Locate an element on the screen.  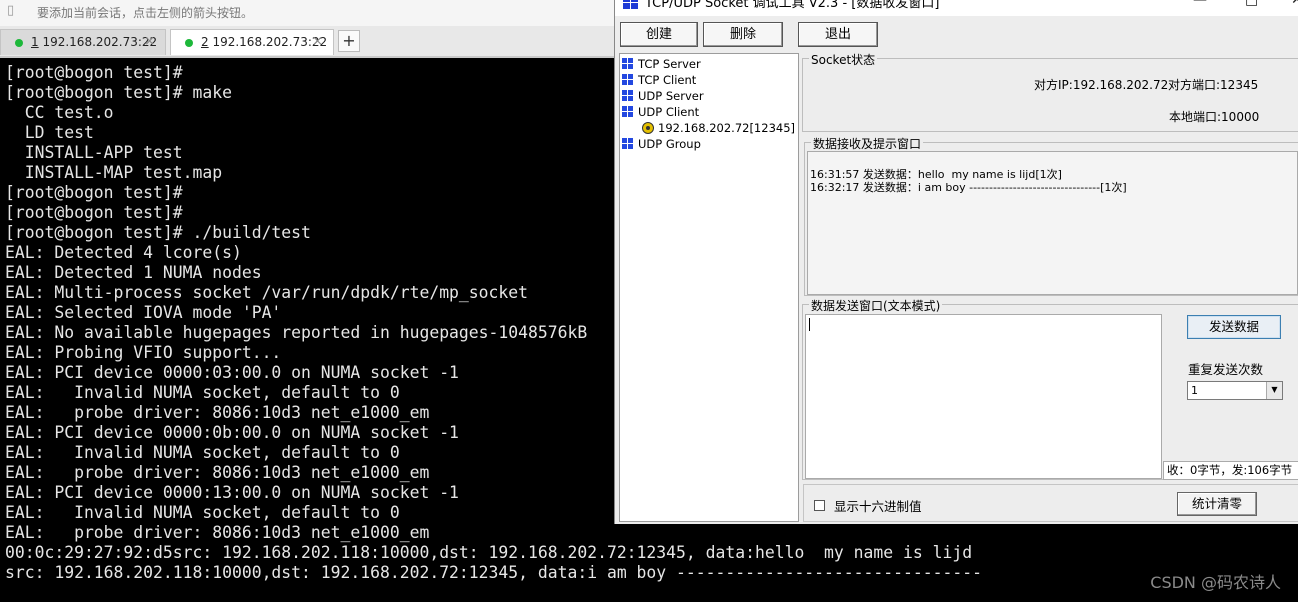
send-legend: 数据发送窗口(文本模式) is located at coordinates (876, 305).